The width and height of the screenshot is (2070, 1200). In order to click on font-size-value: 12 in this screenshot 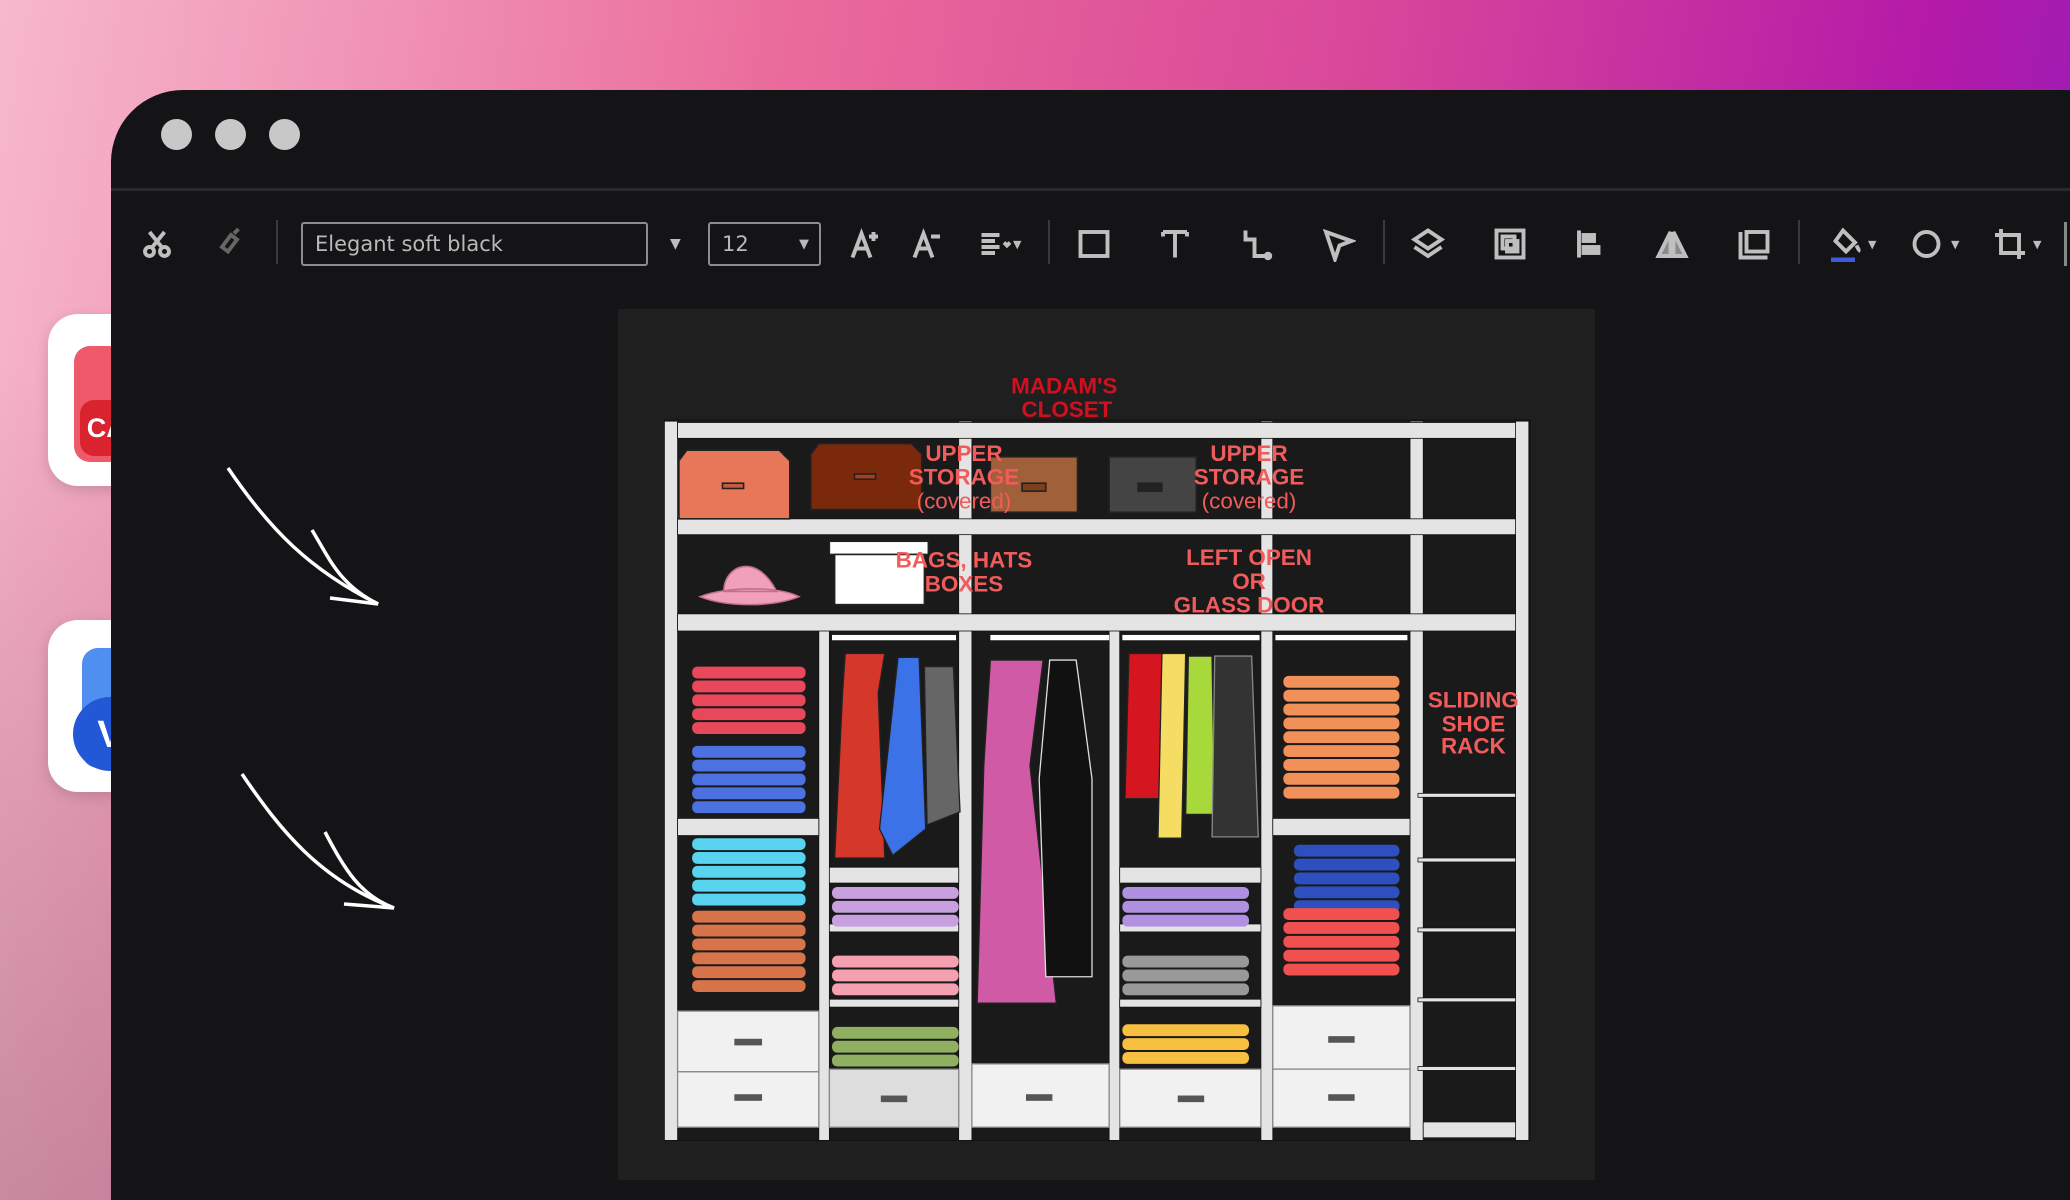, I will do `click(735, 244)`.